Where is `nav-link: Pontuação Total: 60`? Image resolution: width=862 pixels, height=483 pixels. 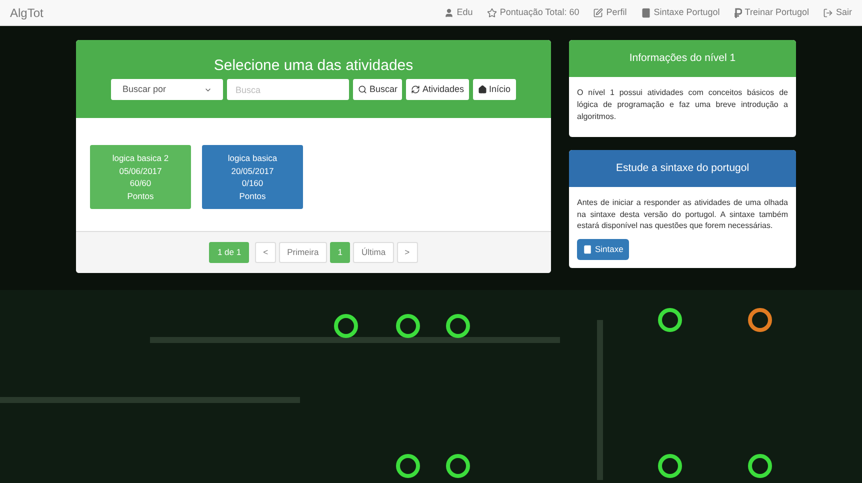
nav-link: Pontuação Total: 60 is located at coordinates (533, 13).